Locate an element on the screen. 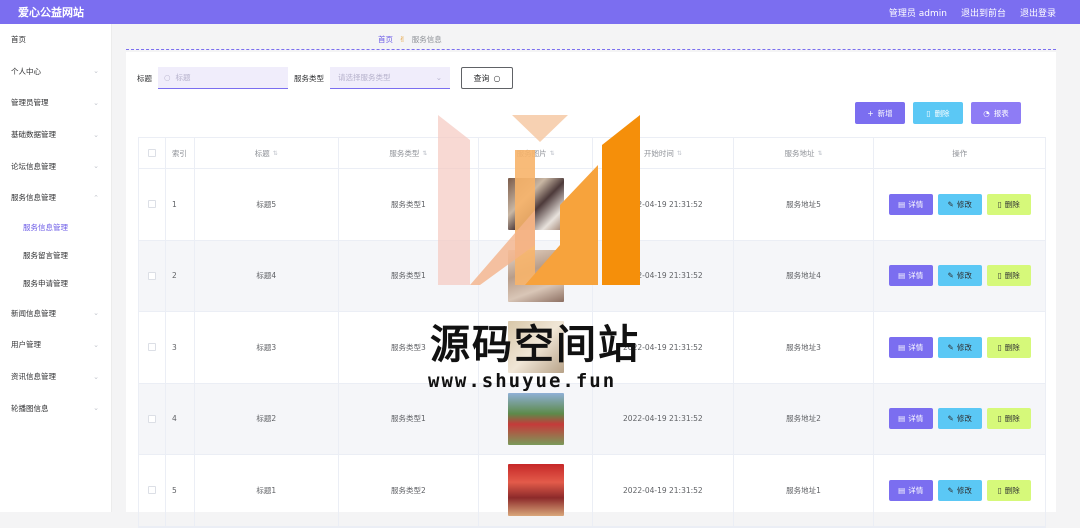 Image resolution: width=1080 pixels, height=528 pixels. add-button: + 新增 is located at coordinates (880, 113).